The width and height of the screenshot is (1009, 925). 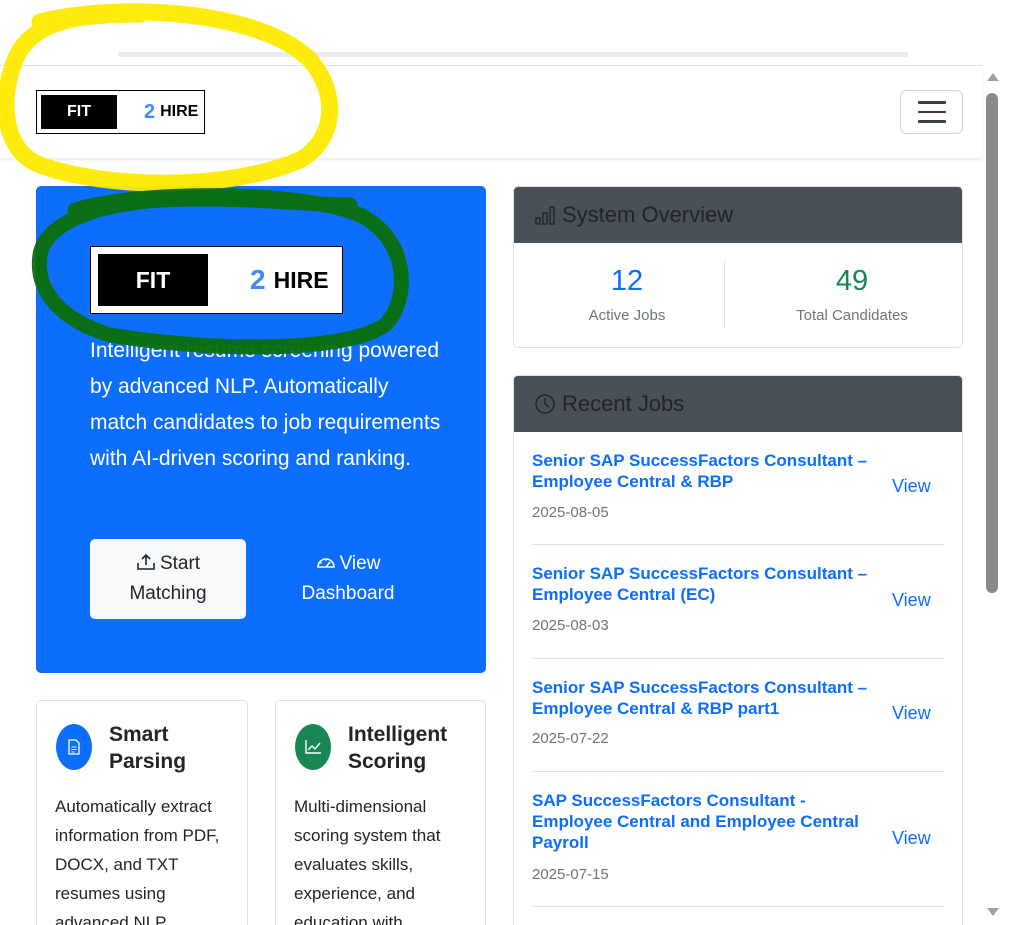 What do you see at coordinates (148, 761) in the screenshot?
I see `feature-title-line2: Parsing` at bounding box center [148, 761].